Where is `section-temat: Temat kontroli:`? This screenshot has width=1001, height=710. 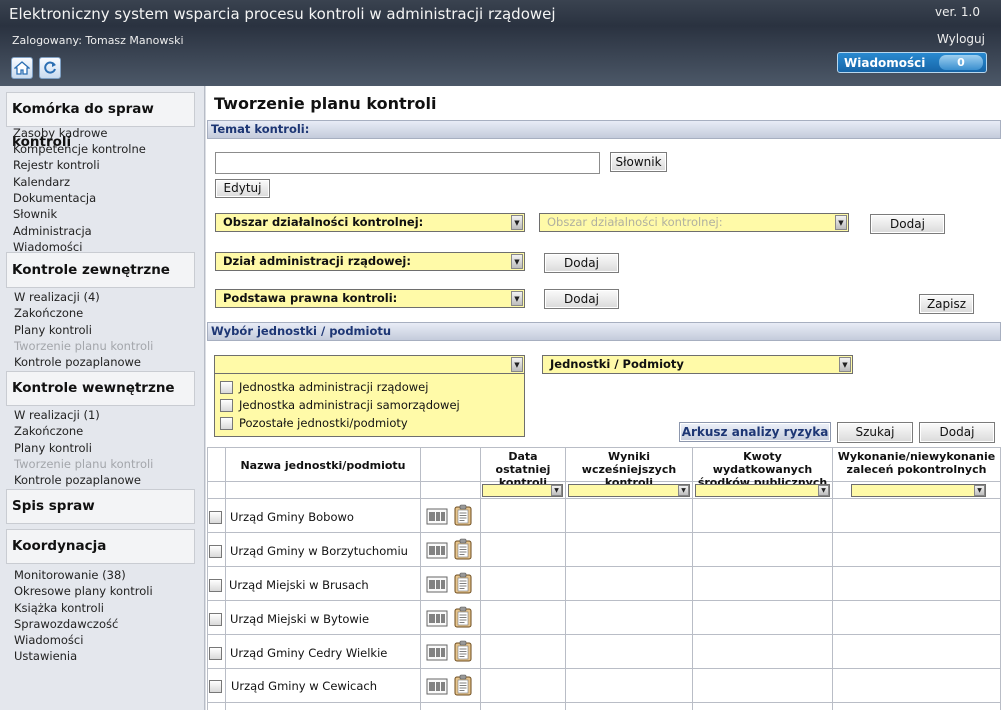
section-temat: Temat kontroli: is located at coordinates (604, 129).